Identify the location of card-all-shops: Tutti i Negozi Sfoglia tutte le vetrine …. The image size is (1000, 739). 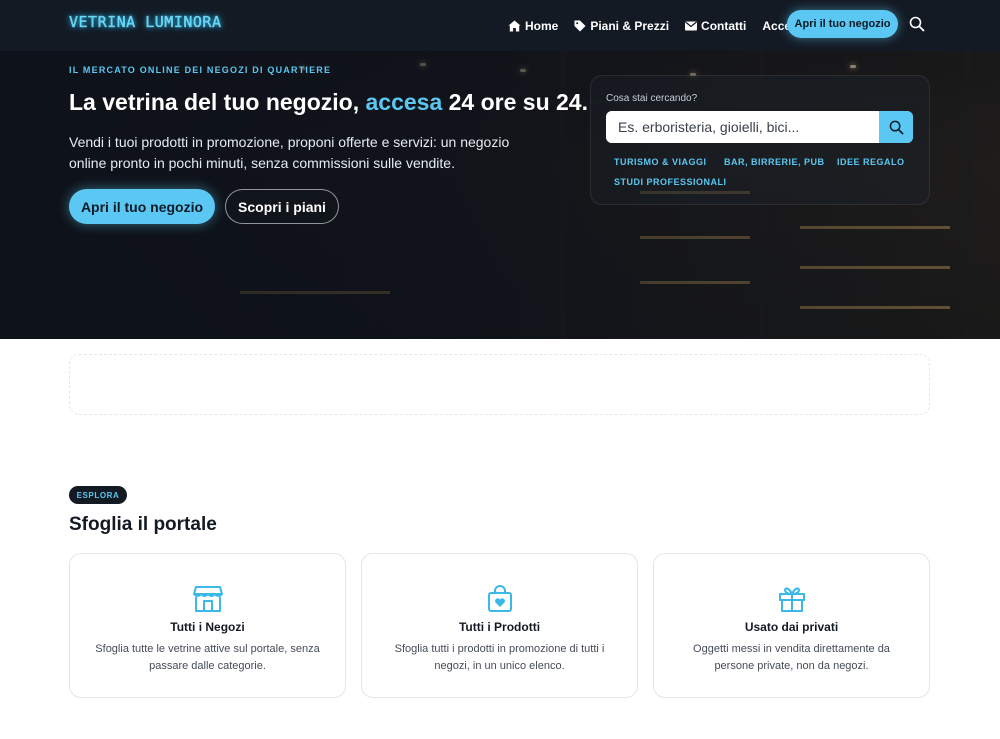
(207, 625).